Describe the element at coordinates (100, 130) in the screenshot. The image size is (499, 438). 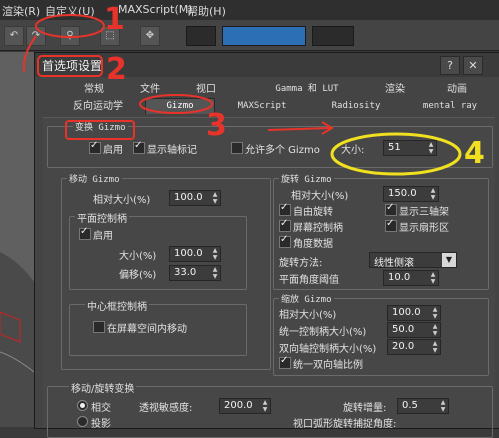
I see `annotation-box-transform-gizmo` at that location.